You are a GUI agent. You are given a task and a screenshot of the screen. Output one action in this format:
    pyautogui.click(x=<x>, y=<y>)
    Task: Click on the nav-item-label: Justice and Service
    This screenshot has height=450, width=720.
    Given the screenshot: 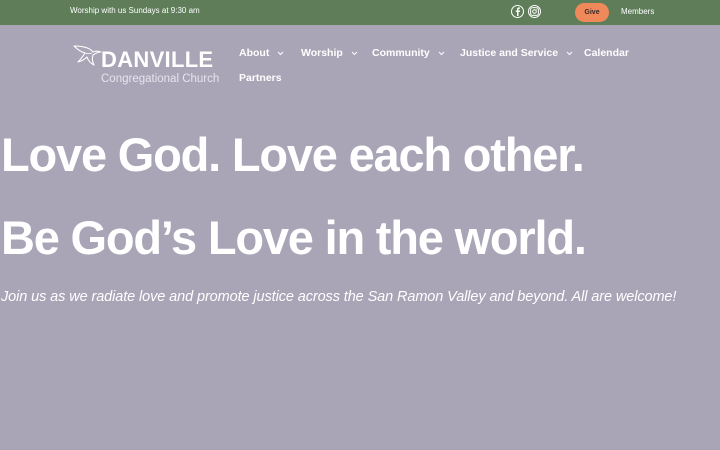 What is the action you would take?
    pyautogui.click(x=509, y=53)
    